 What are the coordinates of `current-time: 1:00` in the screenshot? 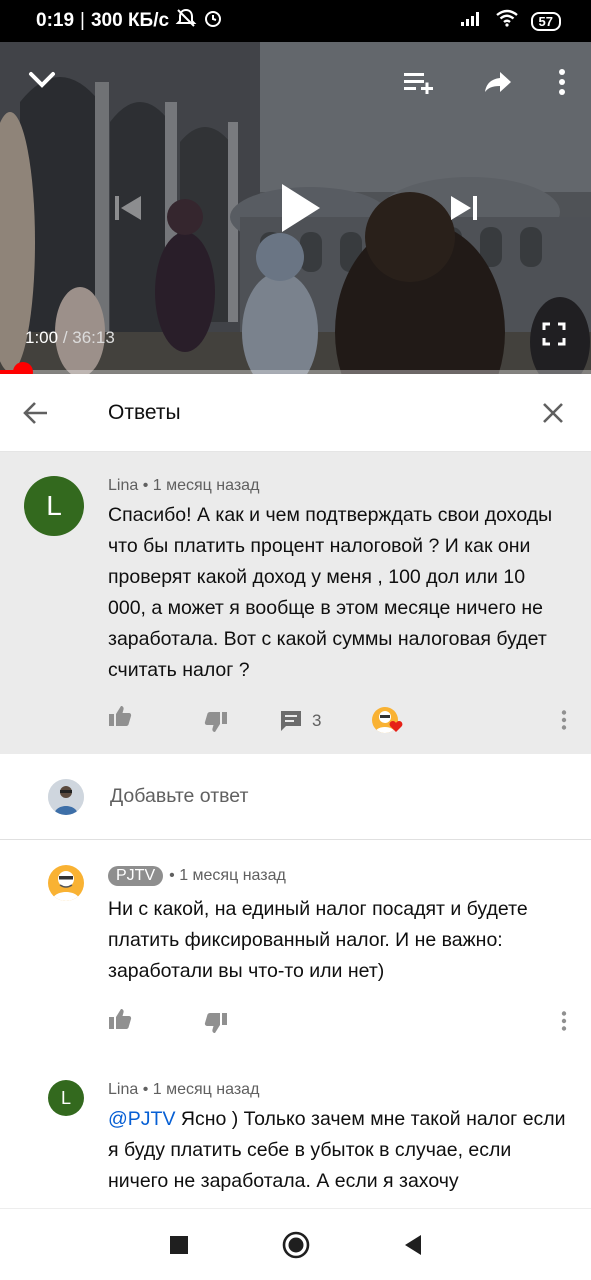 It's located at (42, 337).